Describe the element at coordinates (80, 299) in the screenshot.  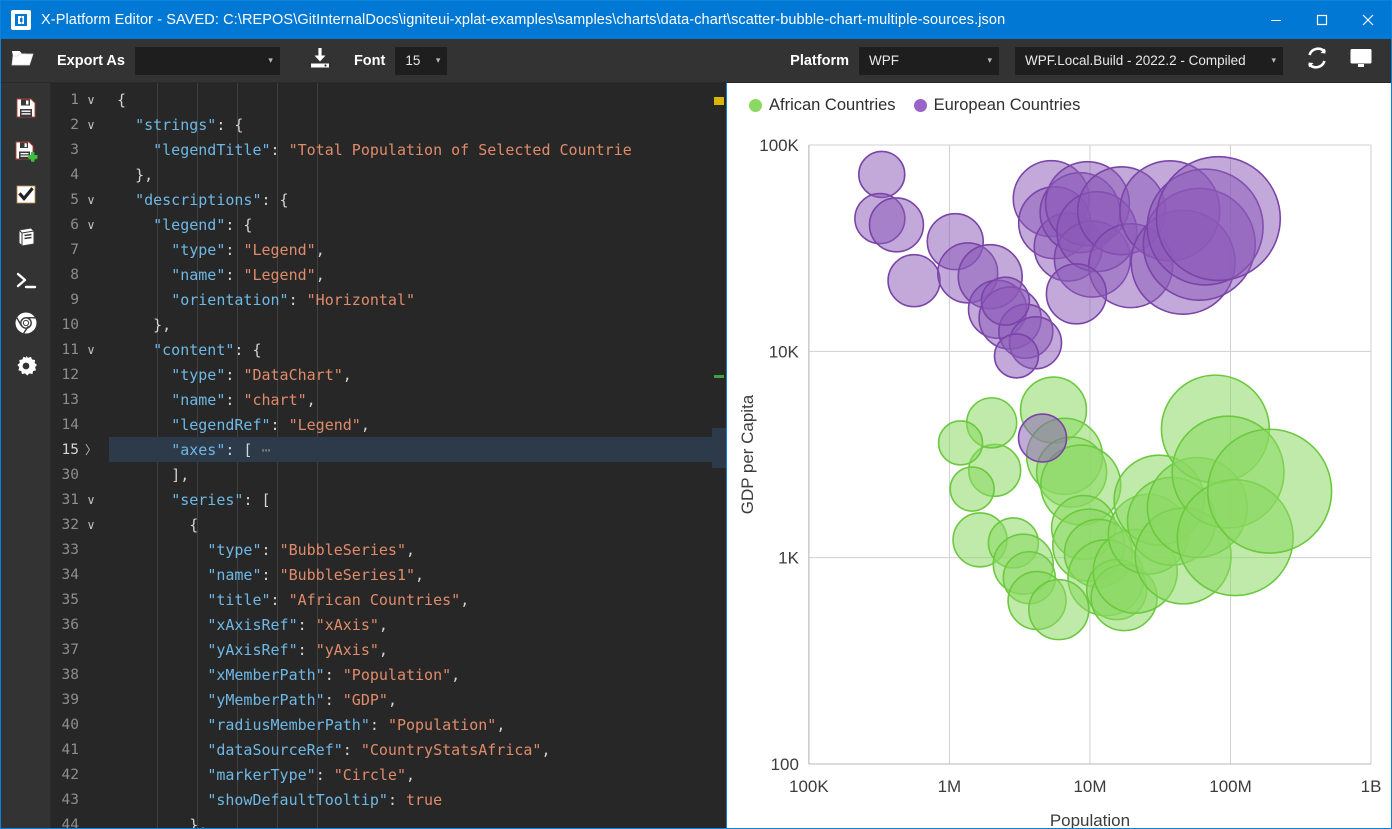
I see `gutter-line: 9` at that location.